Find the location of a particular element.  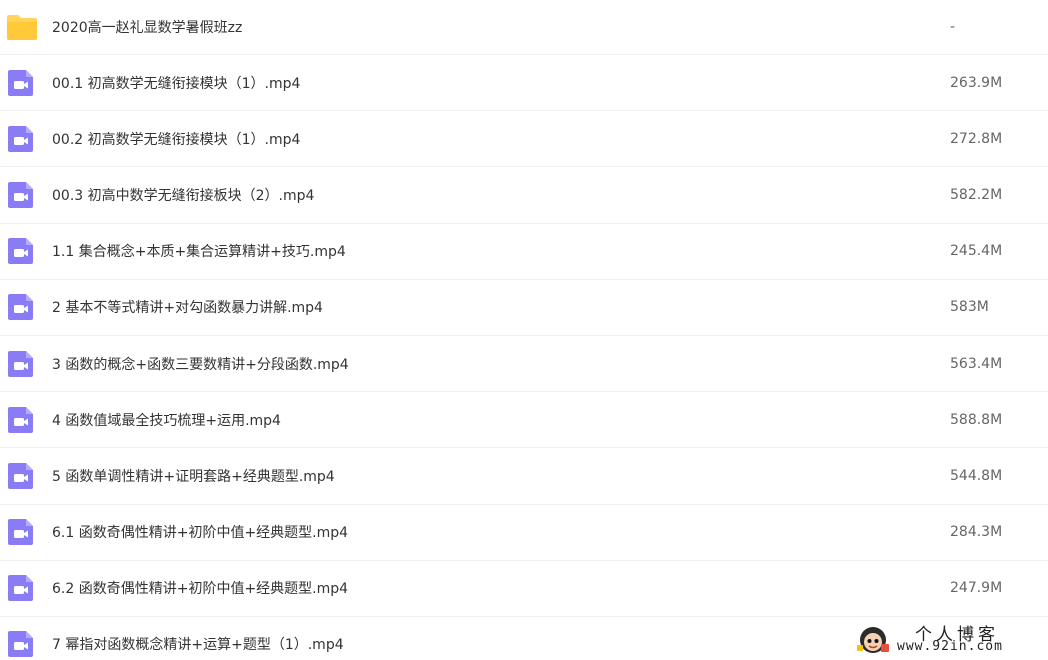

file-row: 6.2 函数奇偶性精讲+初阶中值+经典题型.mp4 247.9M is located at coordinates (524, 589).